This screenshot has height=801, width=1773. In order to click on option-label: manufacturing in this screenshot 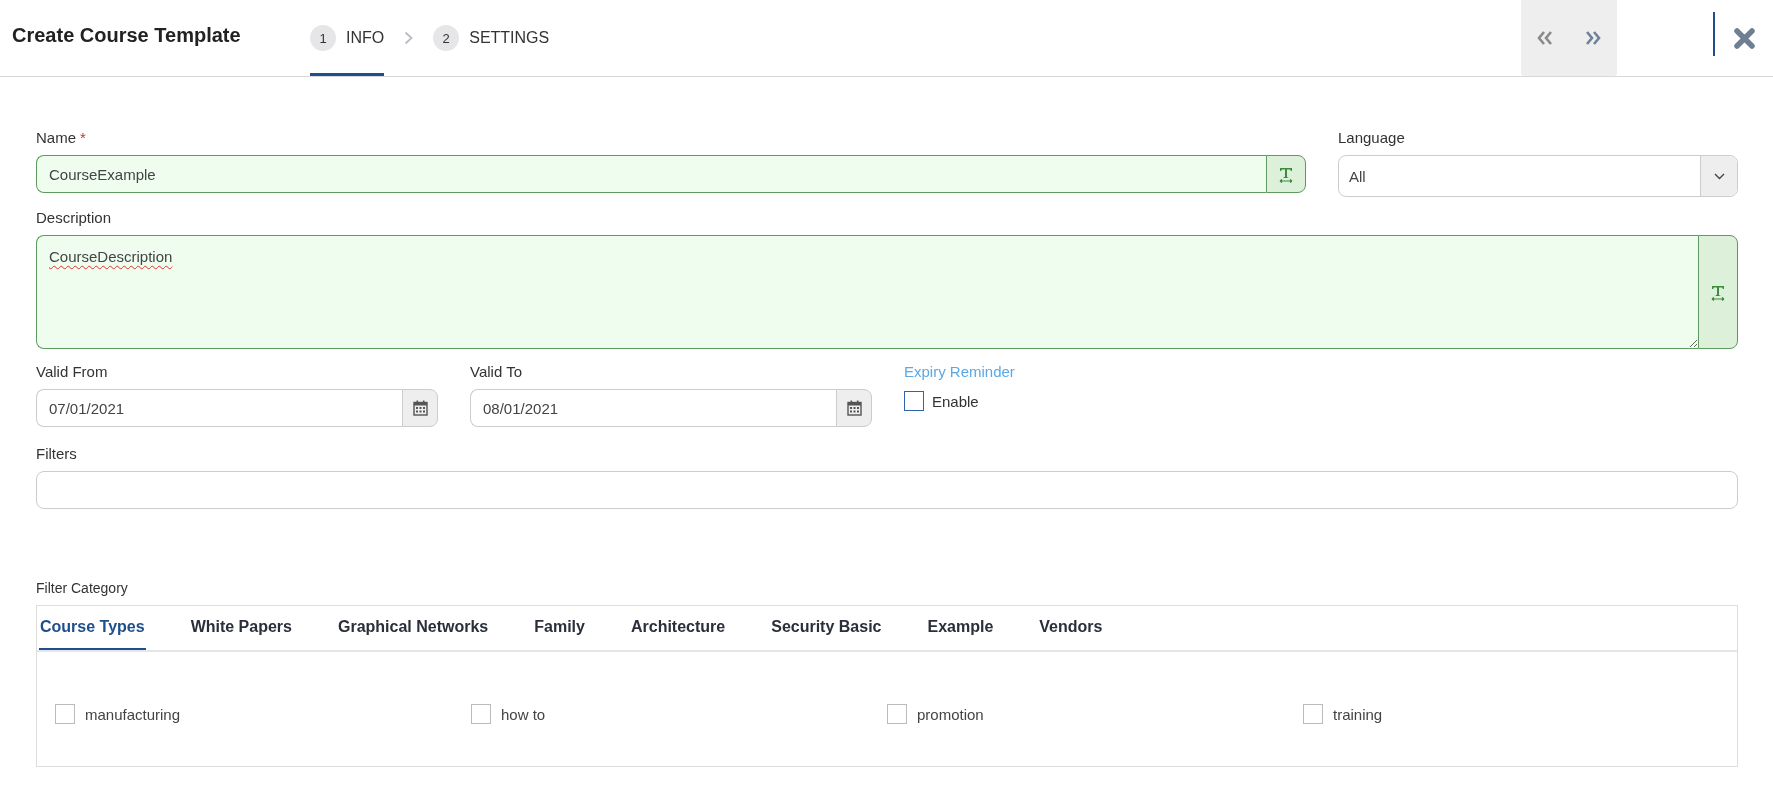, I will do `click(133, 714)`.